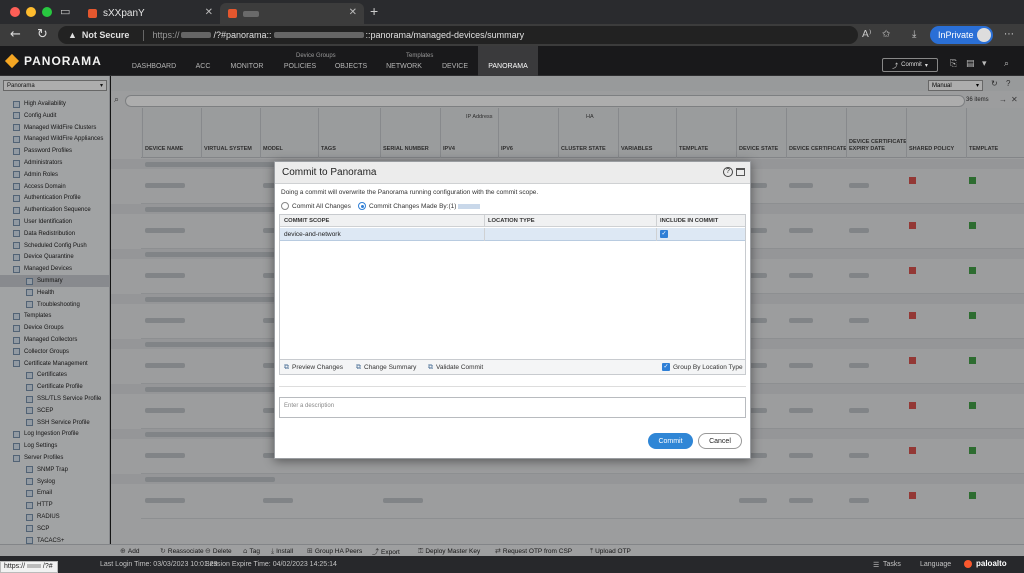  What do you see at coordinates (150, 13) in the screenshot?
I see `browser-tab-1: sXXpanY ✕` at bounding box center [150, 13].